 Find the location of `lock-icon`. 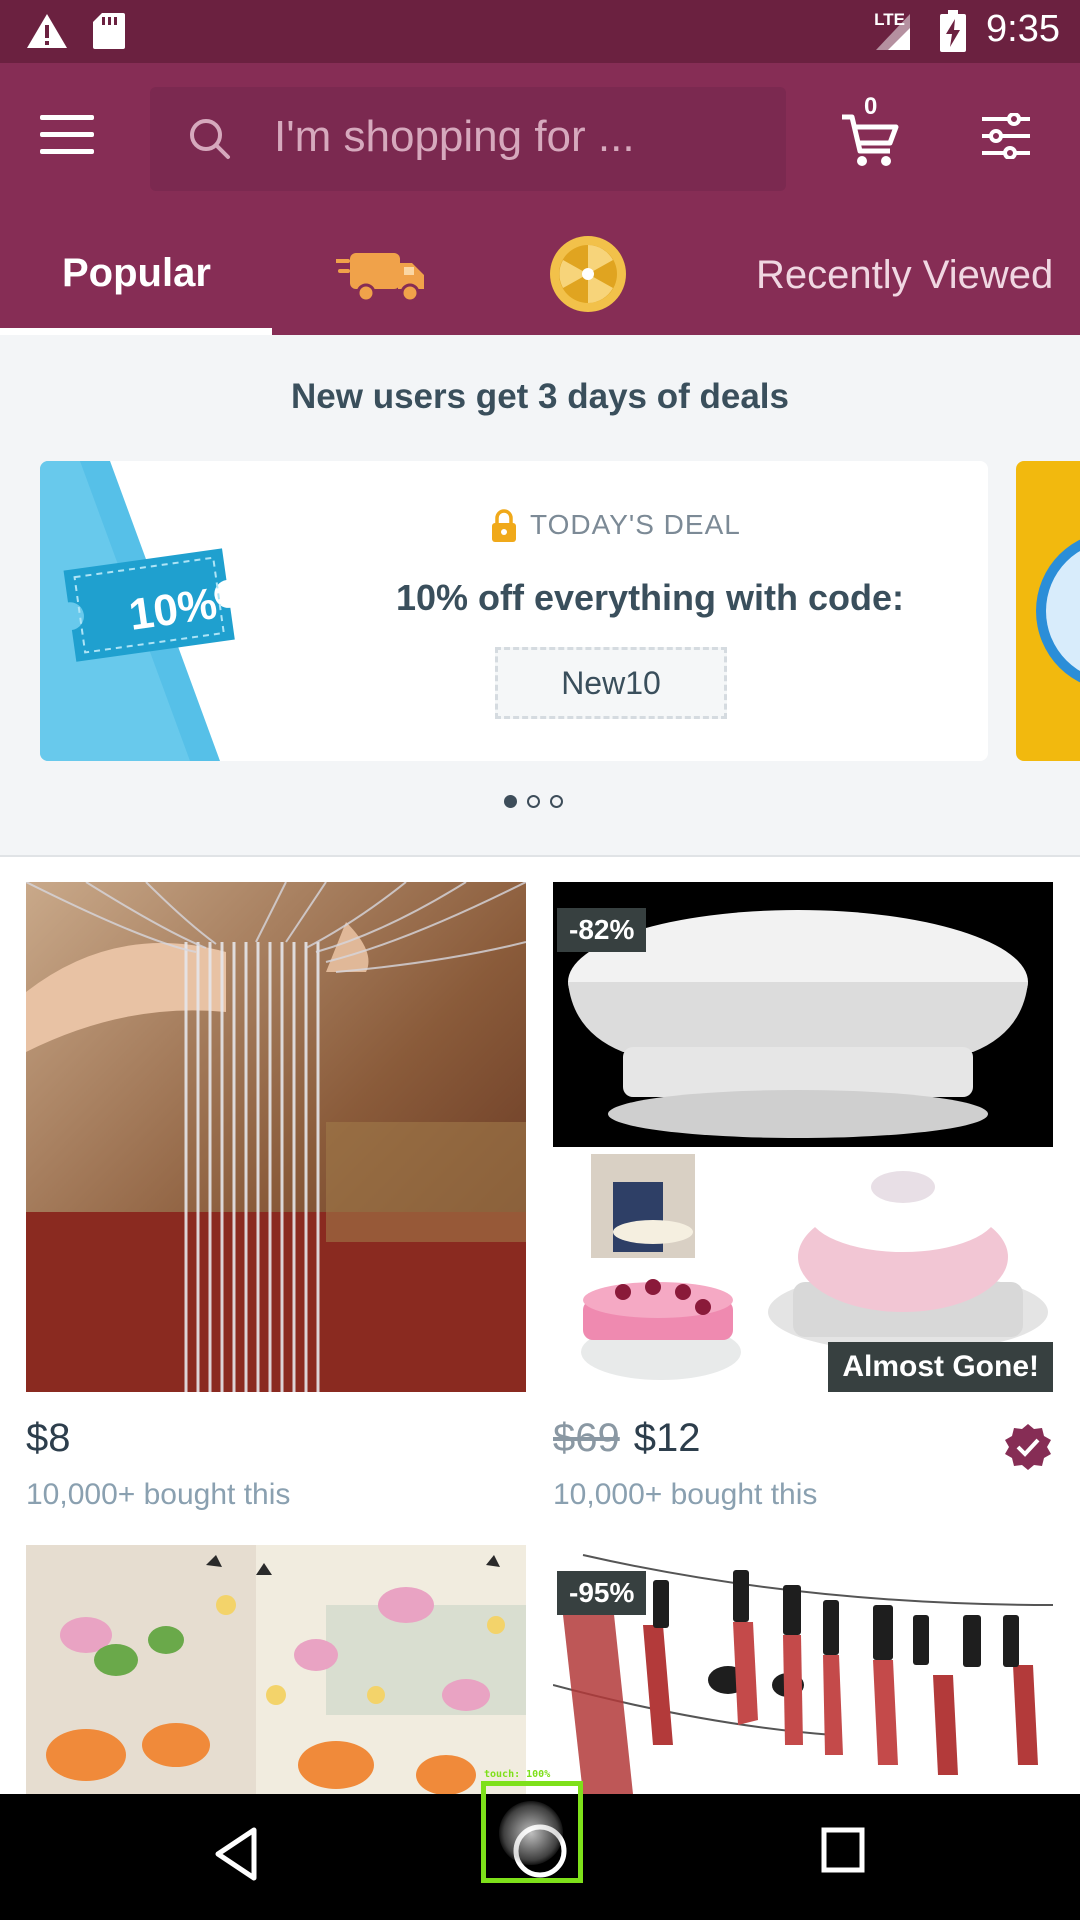

lock-icon is located at coordinates (504, 525).